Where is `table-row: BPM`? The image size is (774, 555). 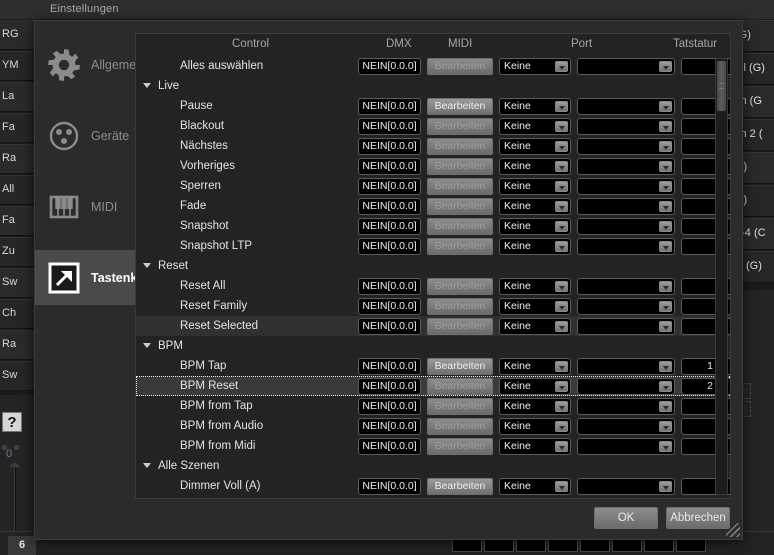 table-row: BPM is located at coordinates (433, 346).